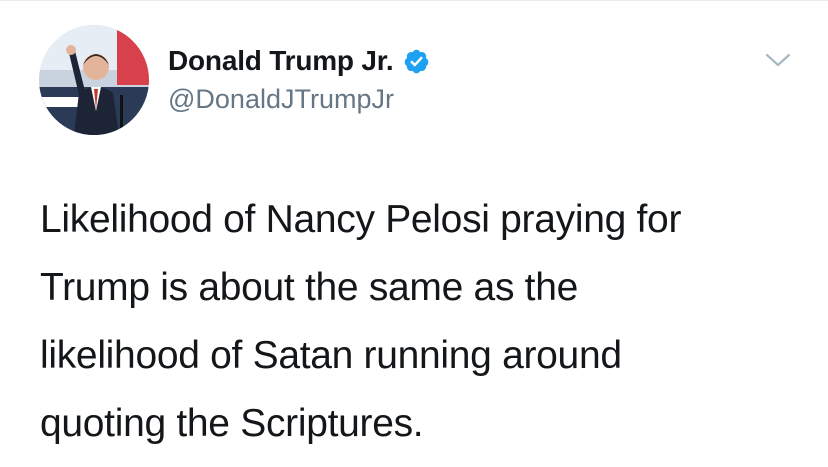 The image size is (828, 467). What do you see at coordinates (416, 61) in the screenshot?
I see `verified-check-icon` at bounding box center [416, 61].